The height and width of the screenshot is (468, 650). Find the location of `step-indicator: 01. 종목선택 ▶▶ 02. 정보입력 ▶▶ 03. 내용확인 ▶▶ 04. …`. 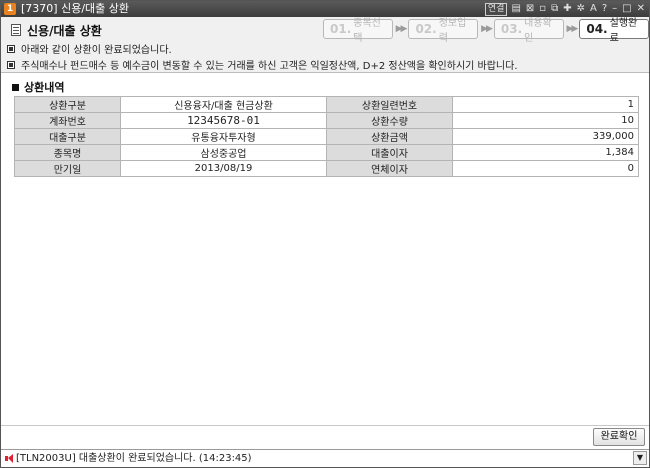

step-indicator: 01. 종목선택 ▶▶ 02. 정보입력 ▶▶ 03. 내용확인 ▶▶ 04. … is located at coordinates (486, 31).